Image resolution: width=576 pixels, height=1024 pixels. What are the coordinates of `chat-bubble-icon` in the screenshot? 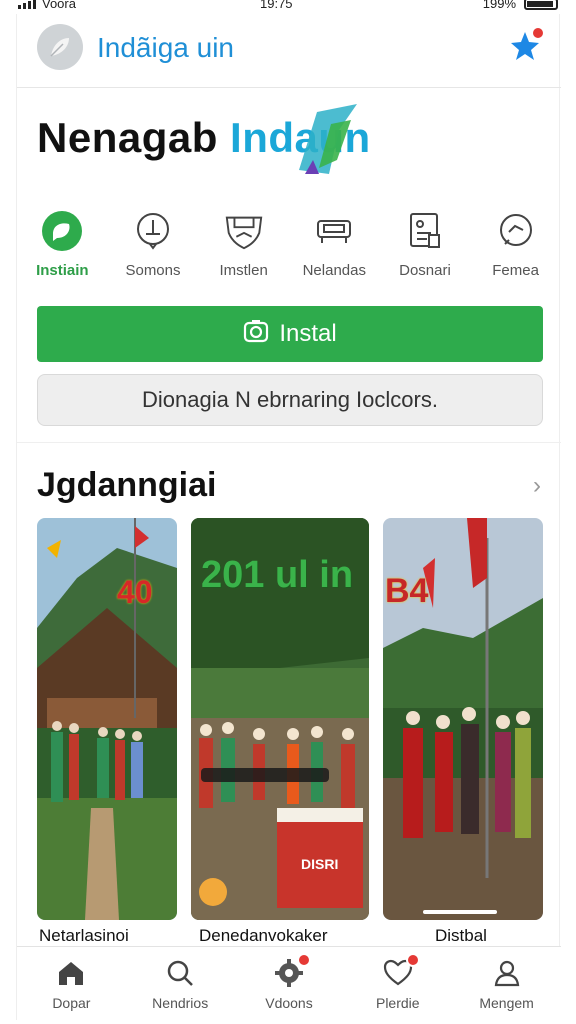 It's located at (62, 231).